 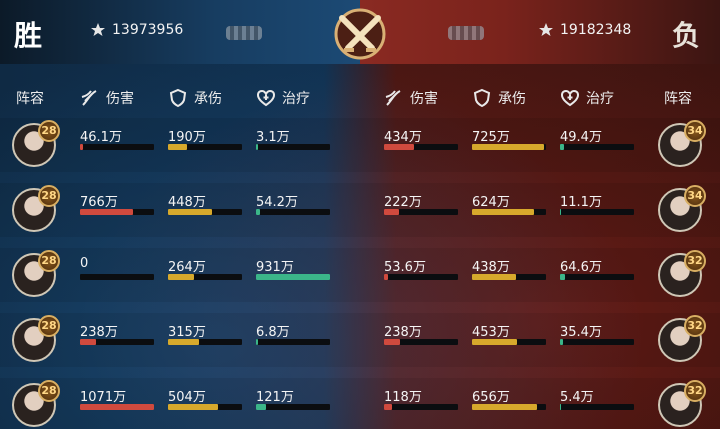 I want to click on left-heal-value: 3.1万, so click(x=273, y=137).